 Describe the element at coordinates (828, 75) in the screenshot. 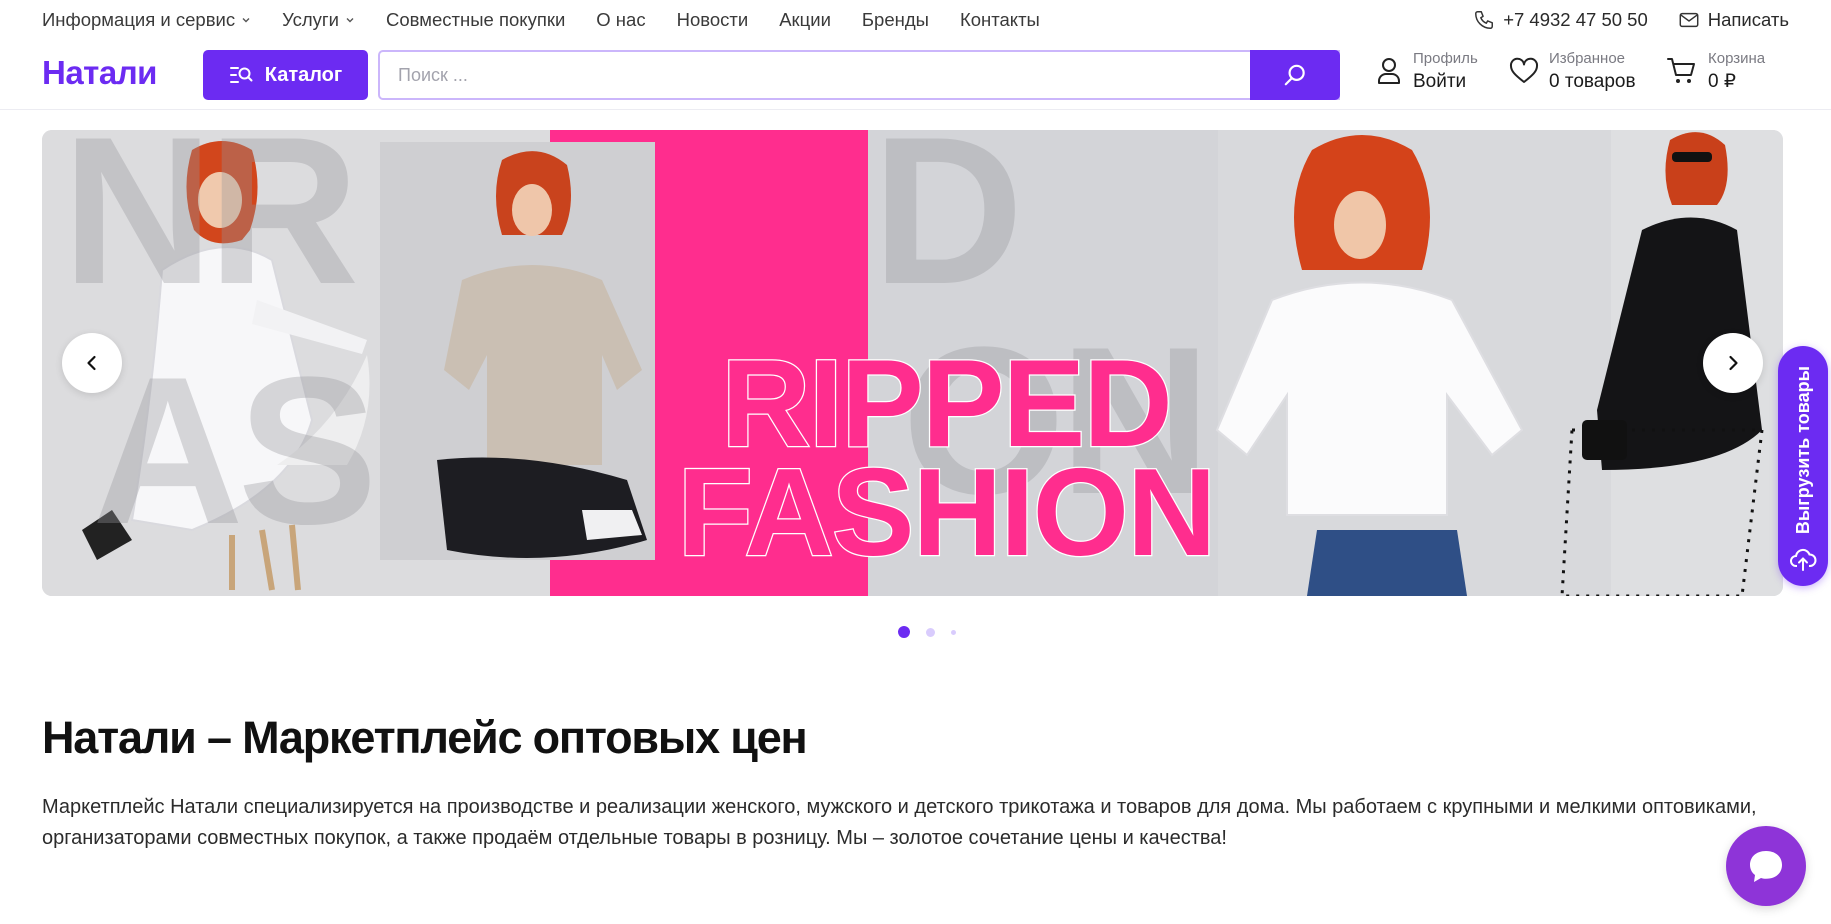

I see `search-input` at that location.